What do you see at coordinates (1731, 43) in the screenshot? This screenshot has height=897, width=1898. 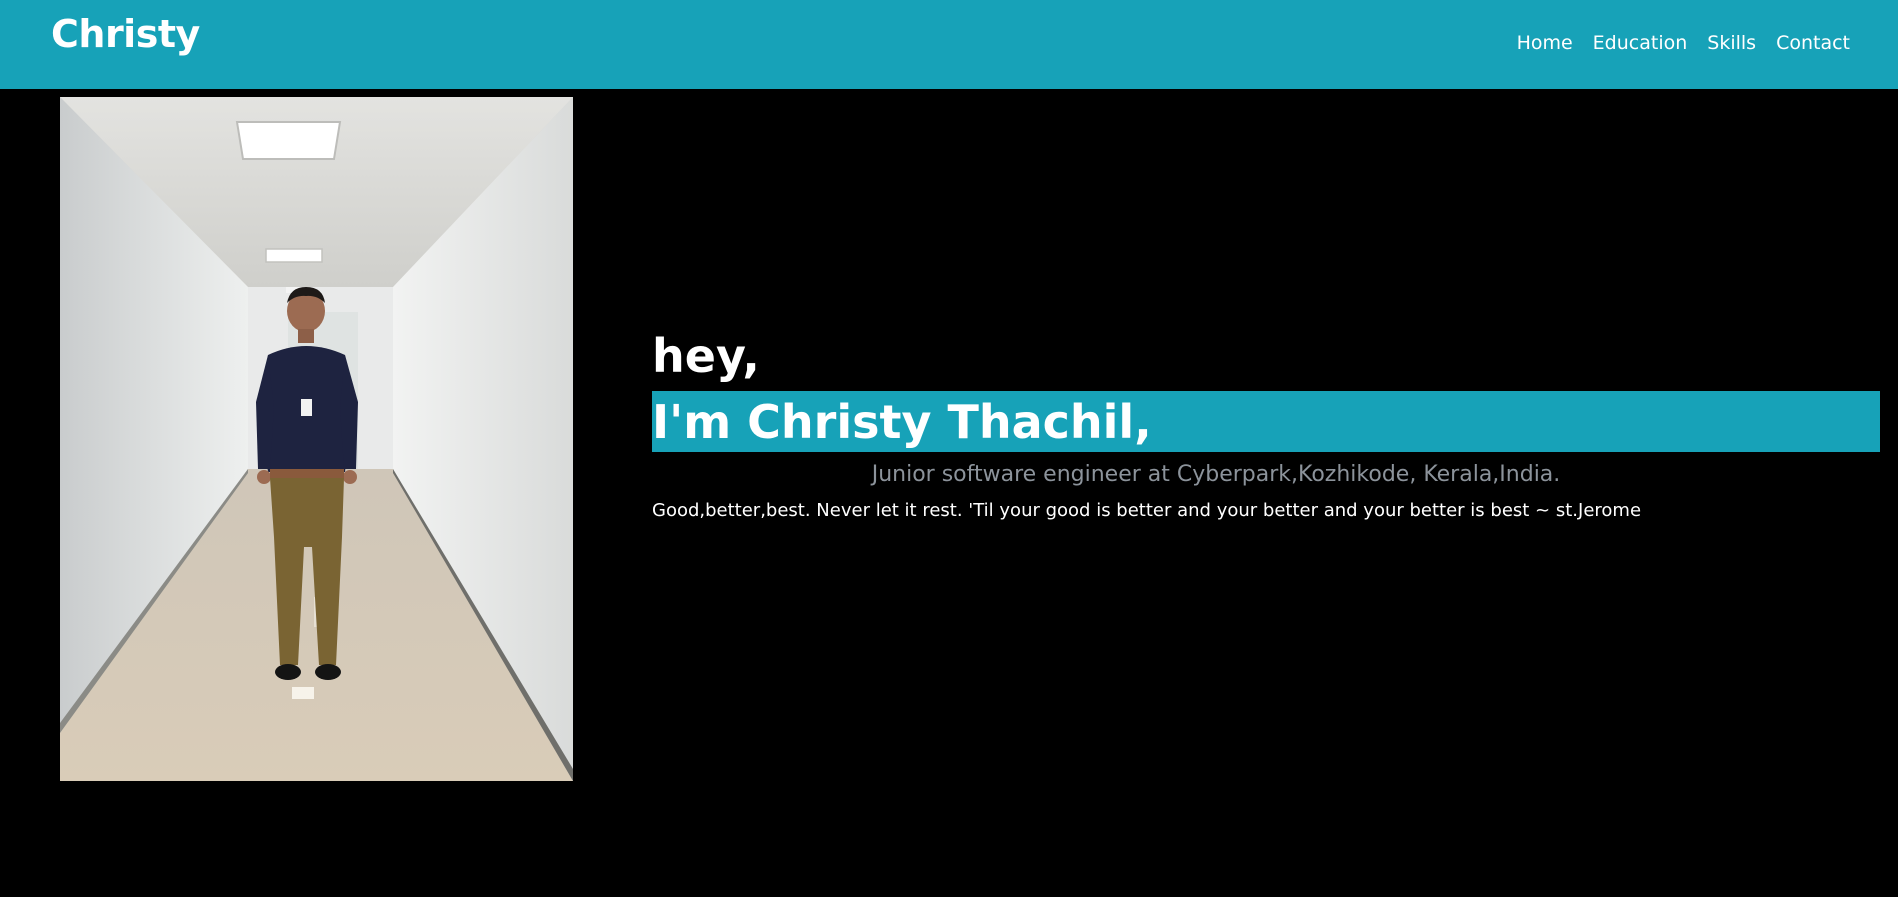 I see `nav-link-skills: Skills` at bounding box center [1731, 43].